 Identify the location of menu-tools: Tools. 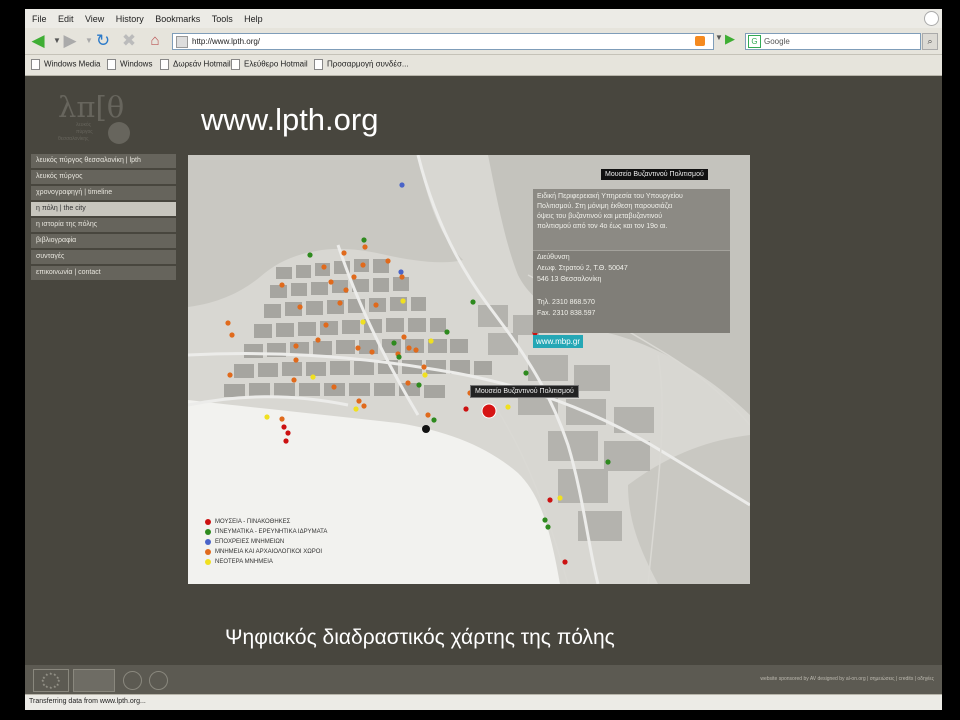
(222, 19).